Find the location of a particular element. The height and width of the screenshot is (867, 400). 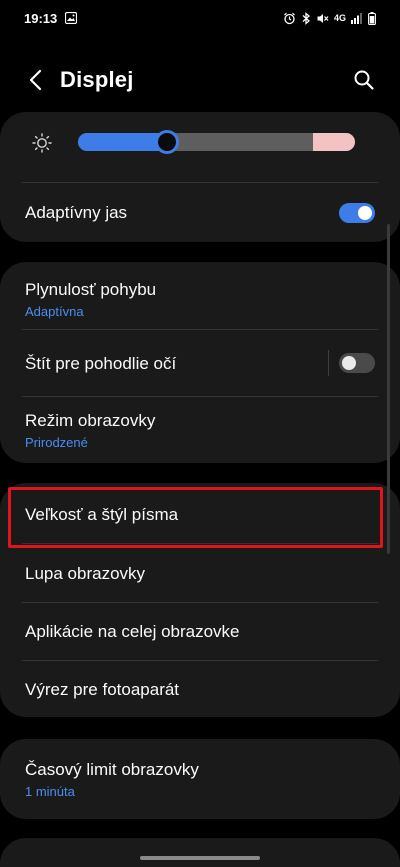

brightness-slider is located at coordinates (216, 142).